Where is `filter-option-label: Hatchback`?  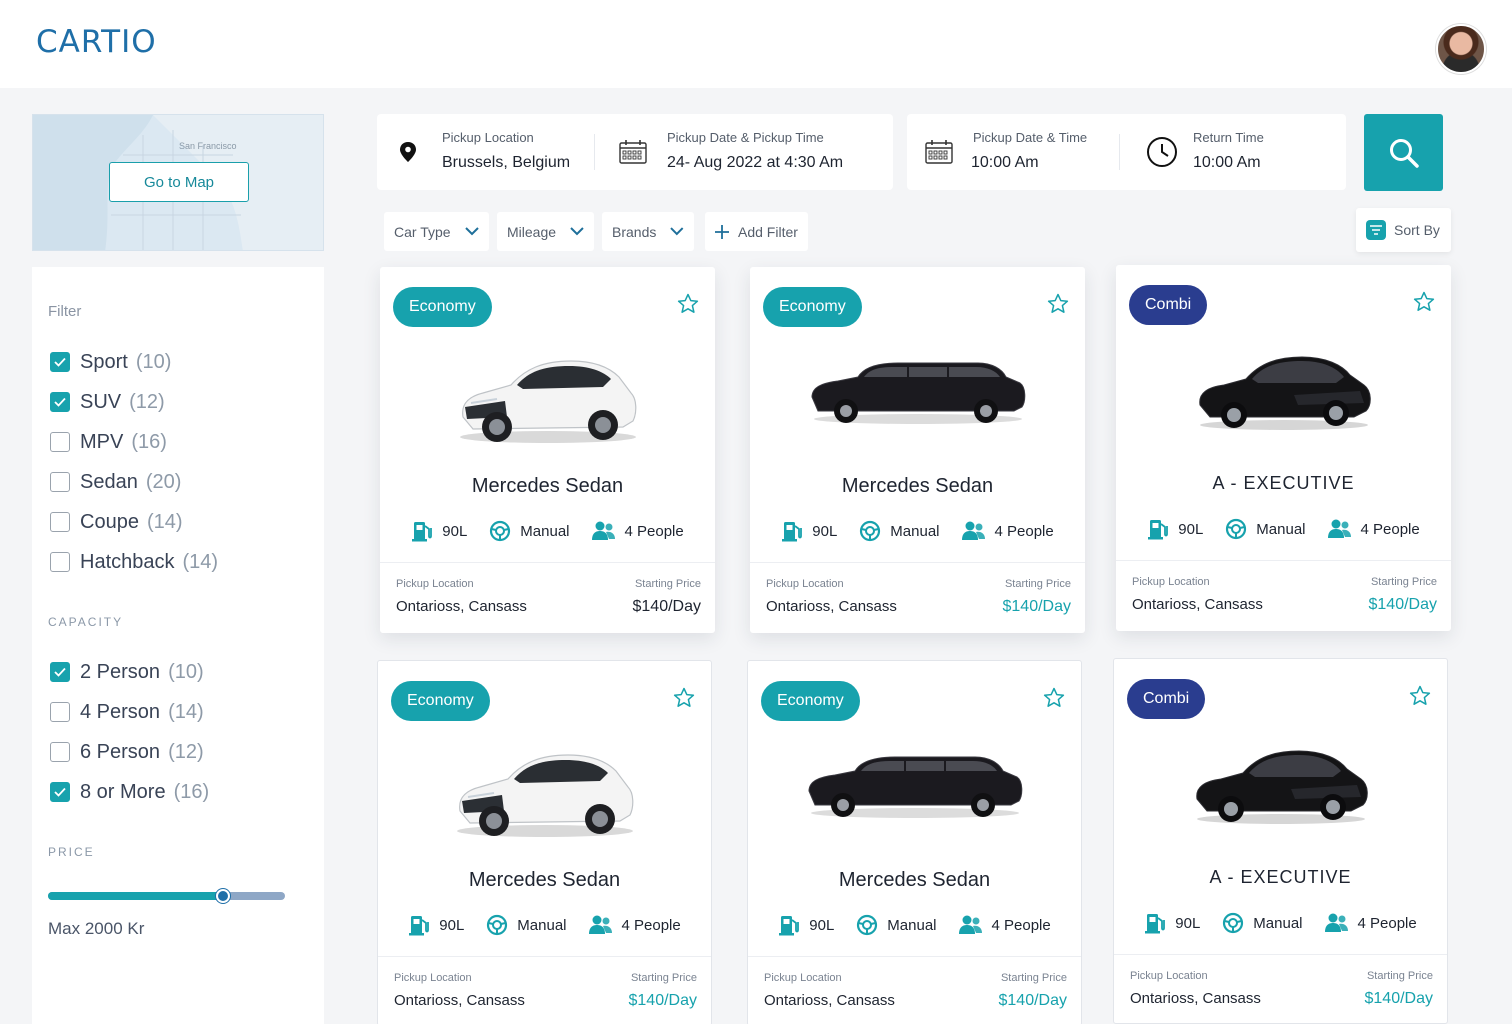
filter-option-label: Hatchback is located at coordinates (127, 561).